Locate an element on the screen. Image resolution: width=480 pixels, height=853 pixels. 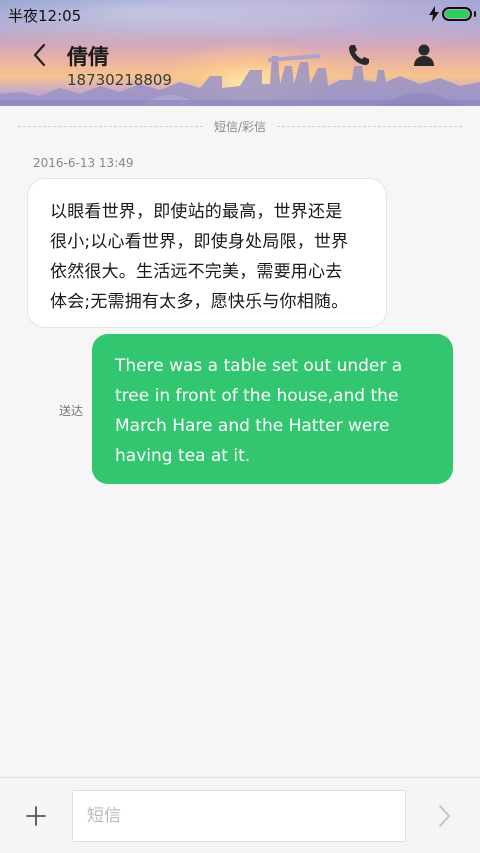
battery-level-fill is located at coordinates (457, 14).